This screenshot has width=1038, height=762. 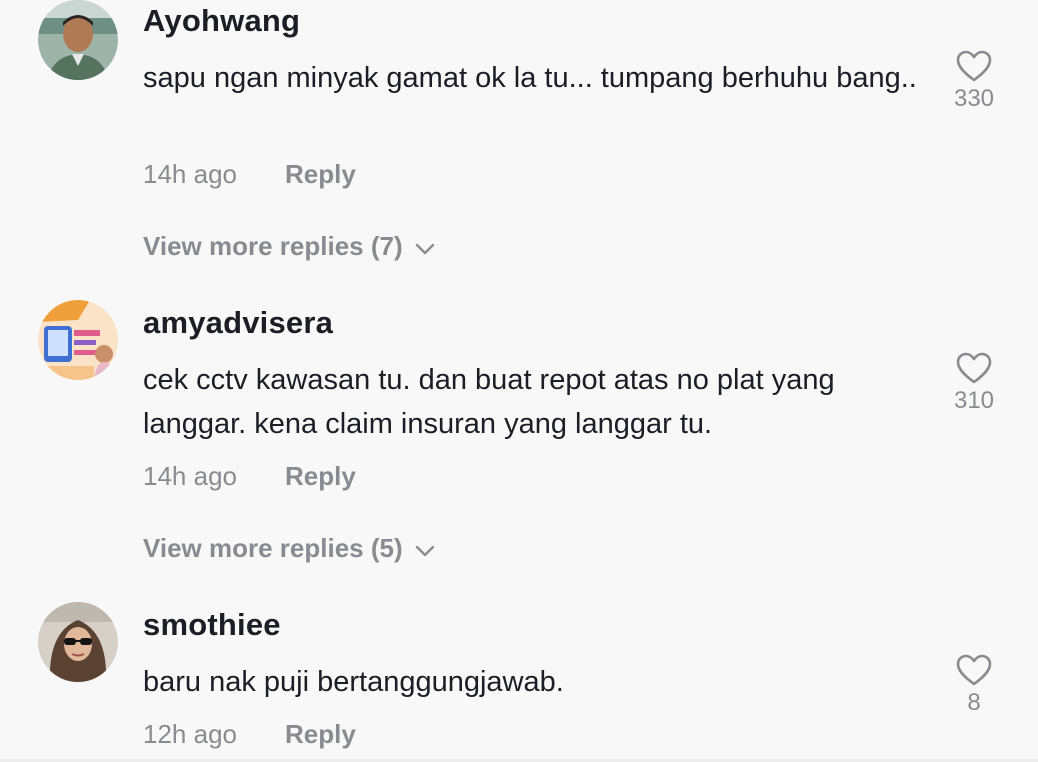 What do you see at coordinates (974, 702) in the screenshot?
I see `like-count: 8` at bounding box center [974, 702].